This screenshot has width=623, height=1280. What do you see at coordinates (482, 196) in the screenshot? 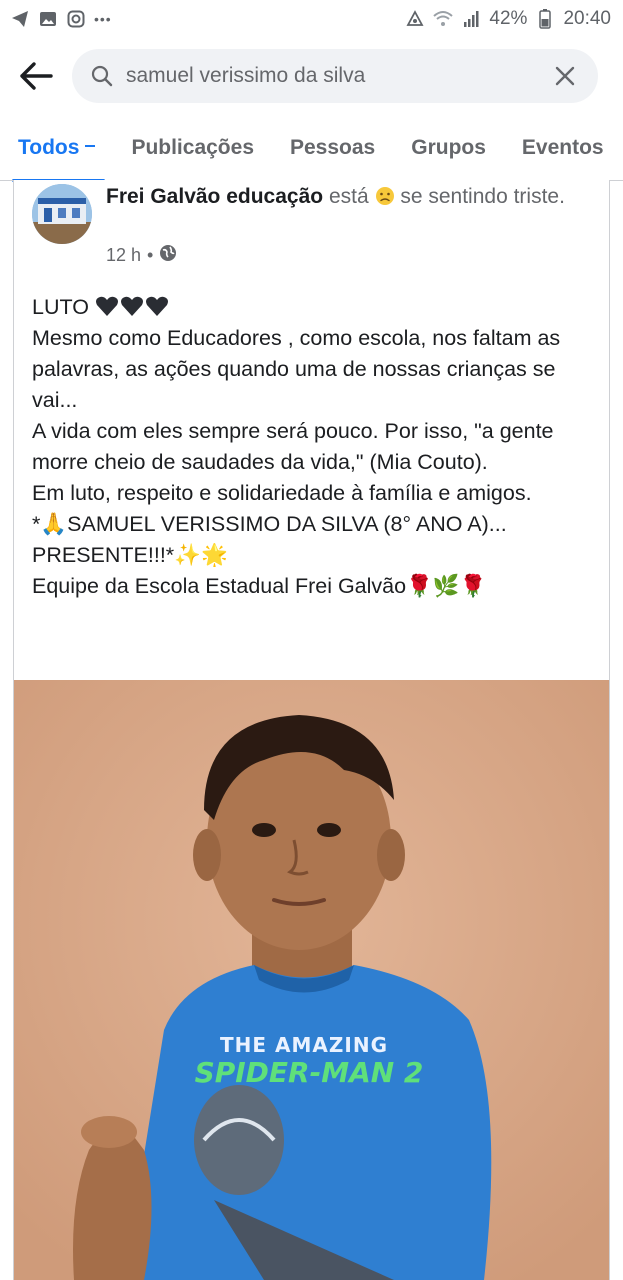
I see `feeling-text: se sentindo triste.` at bounding box center [482, 196].